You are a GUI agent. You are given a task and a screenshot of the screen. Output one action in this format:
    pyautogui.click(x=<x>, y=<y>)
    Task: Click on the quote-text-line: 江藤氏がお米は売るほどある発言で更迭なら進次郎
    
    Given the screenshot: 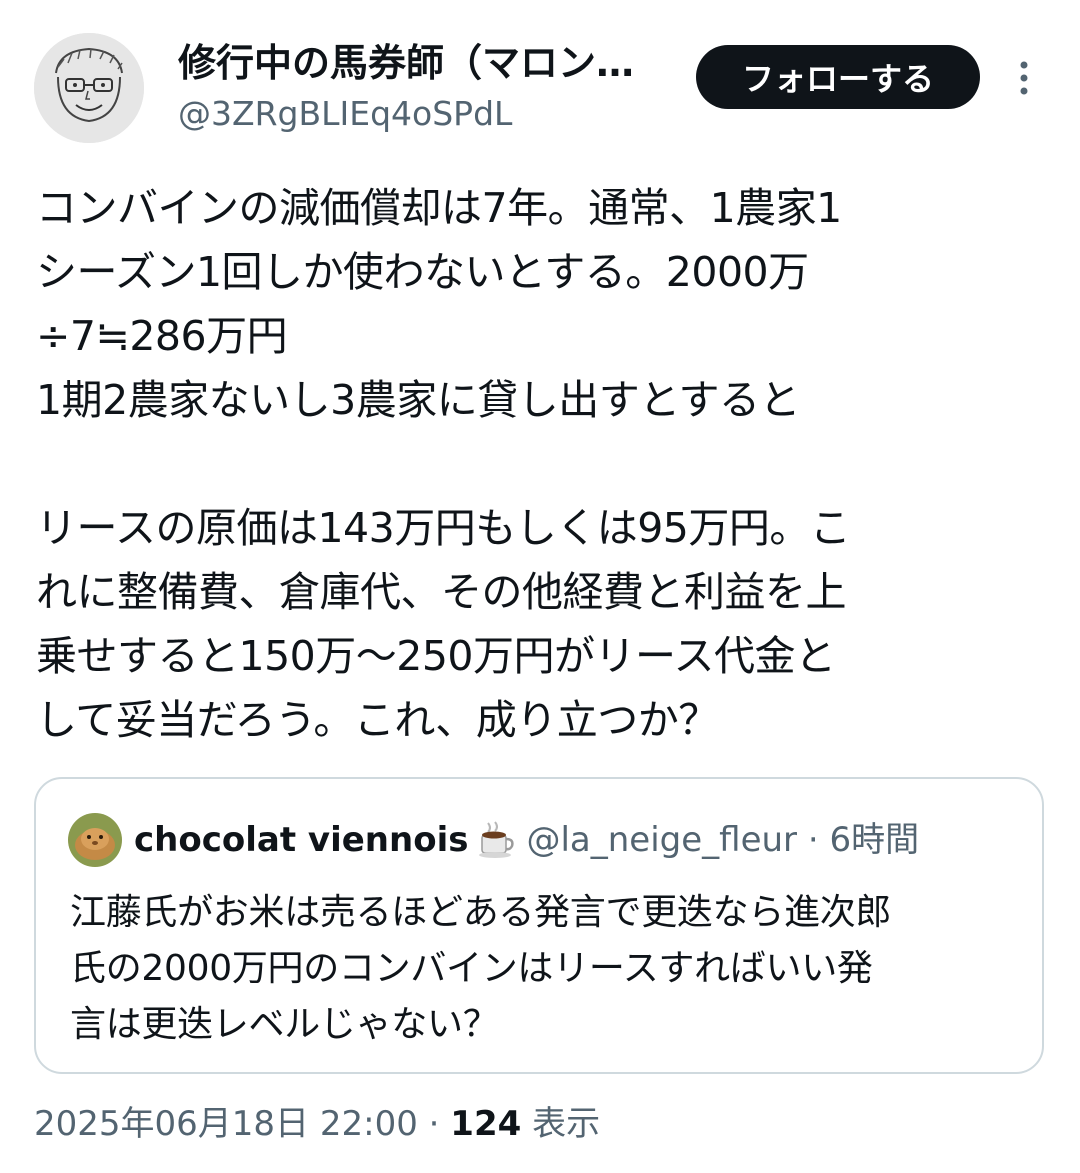 What is the action you would take?
    pyautogui.click(x=481, y=912)
    